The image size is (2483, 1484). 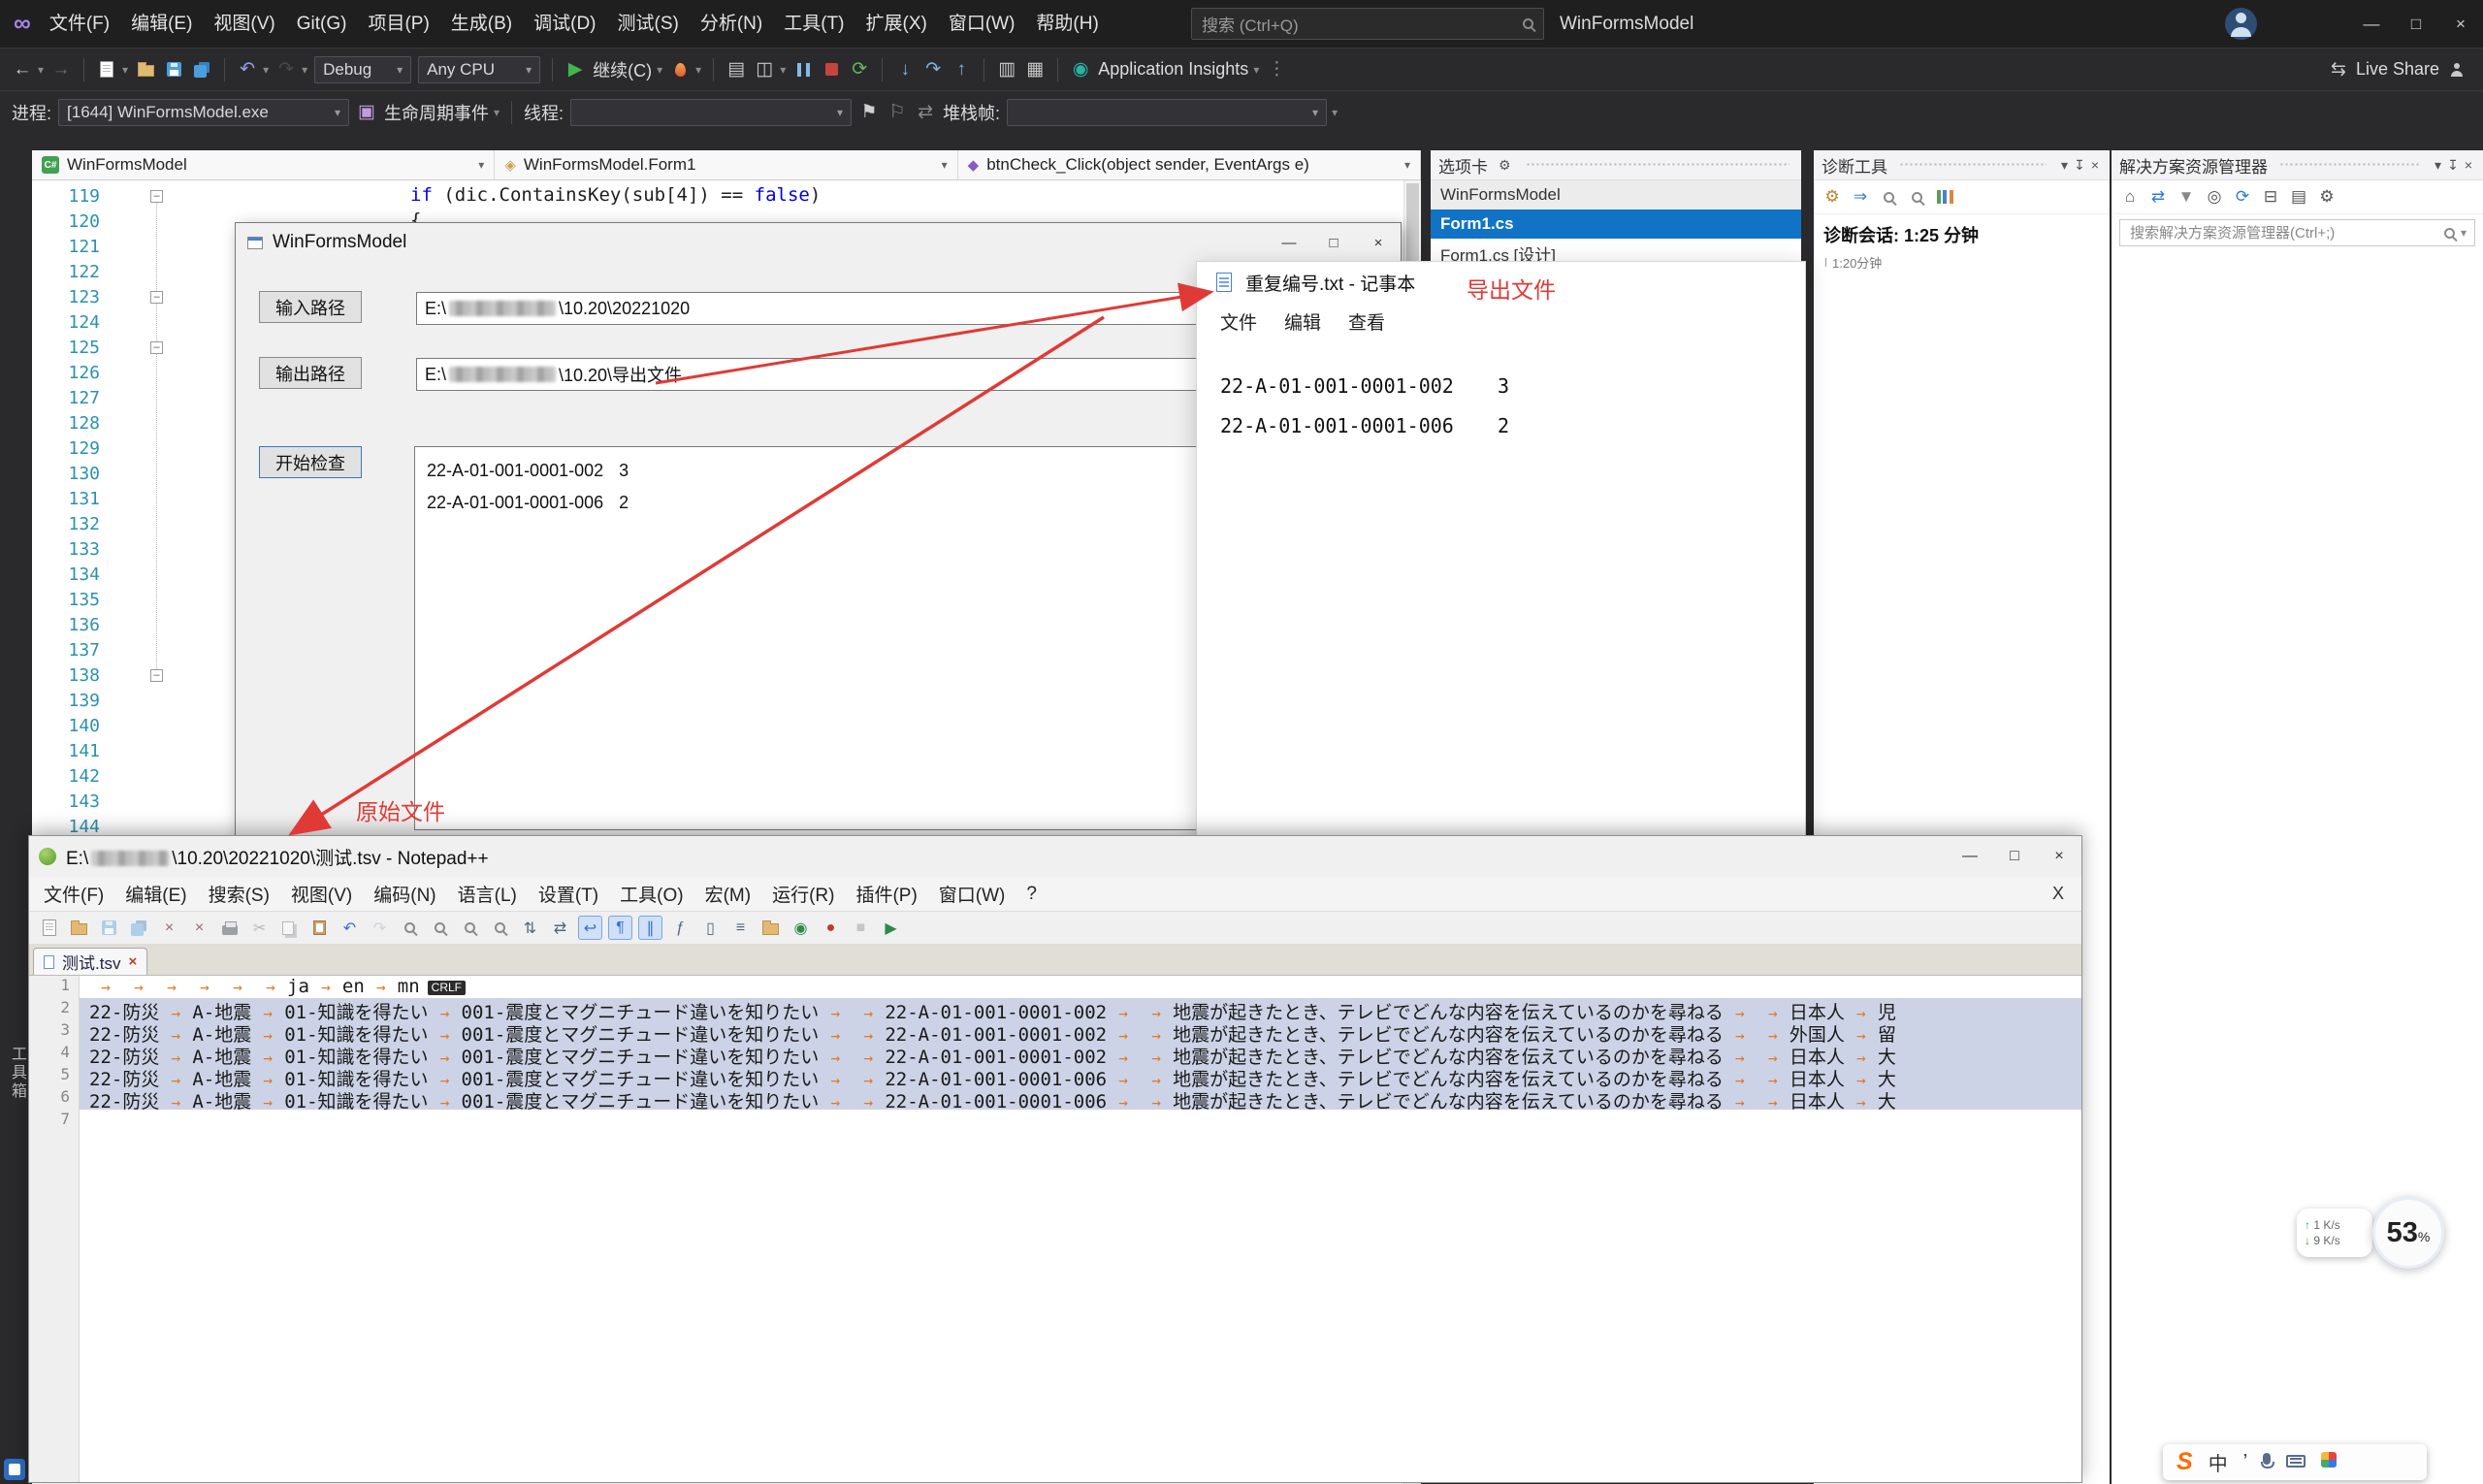 I want to click on word-wrap-icon: ↩, so click(x=590, y=928).